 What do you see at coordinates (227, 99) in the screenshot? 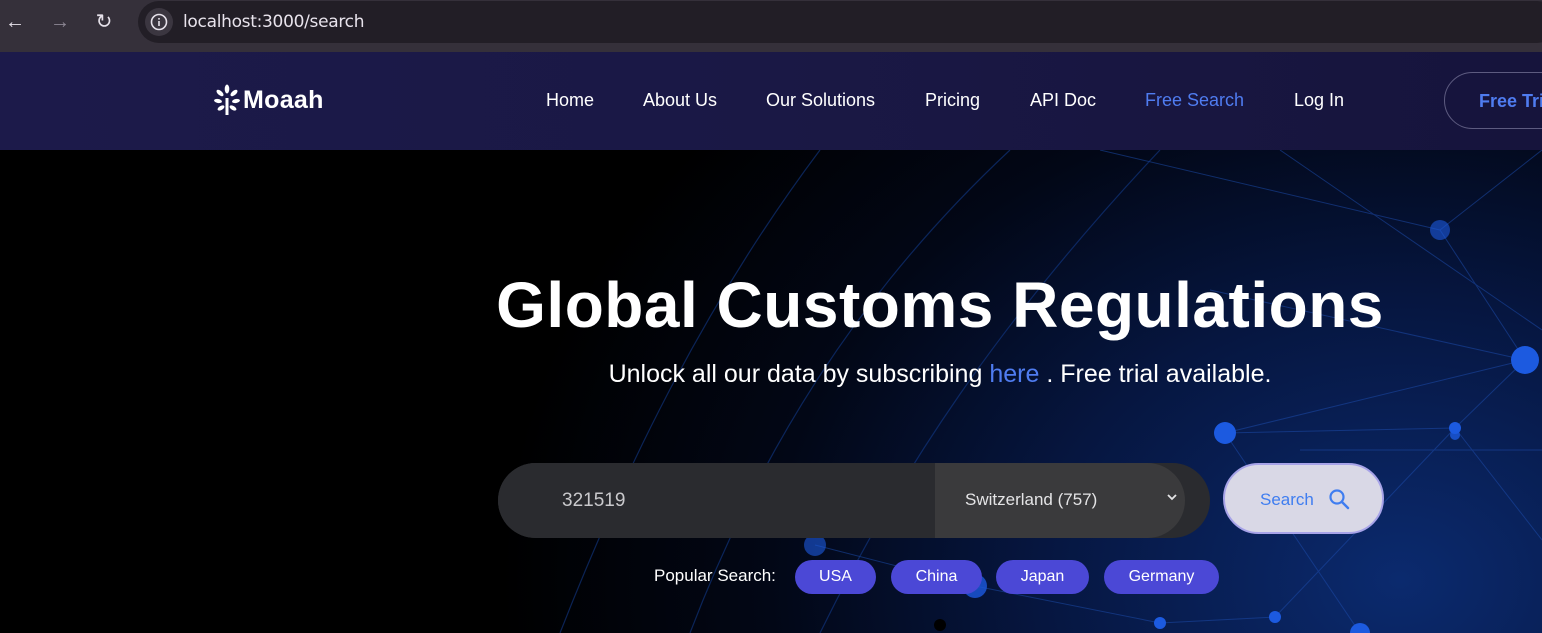
I see `tree-logo-icon` at bounding box center [227, 99].